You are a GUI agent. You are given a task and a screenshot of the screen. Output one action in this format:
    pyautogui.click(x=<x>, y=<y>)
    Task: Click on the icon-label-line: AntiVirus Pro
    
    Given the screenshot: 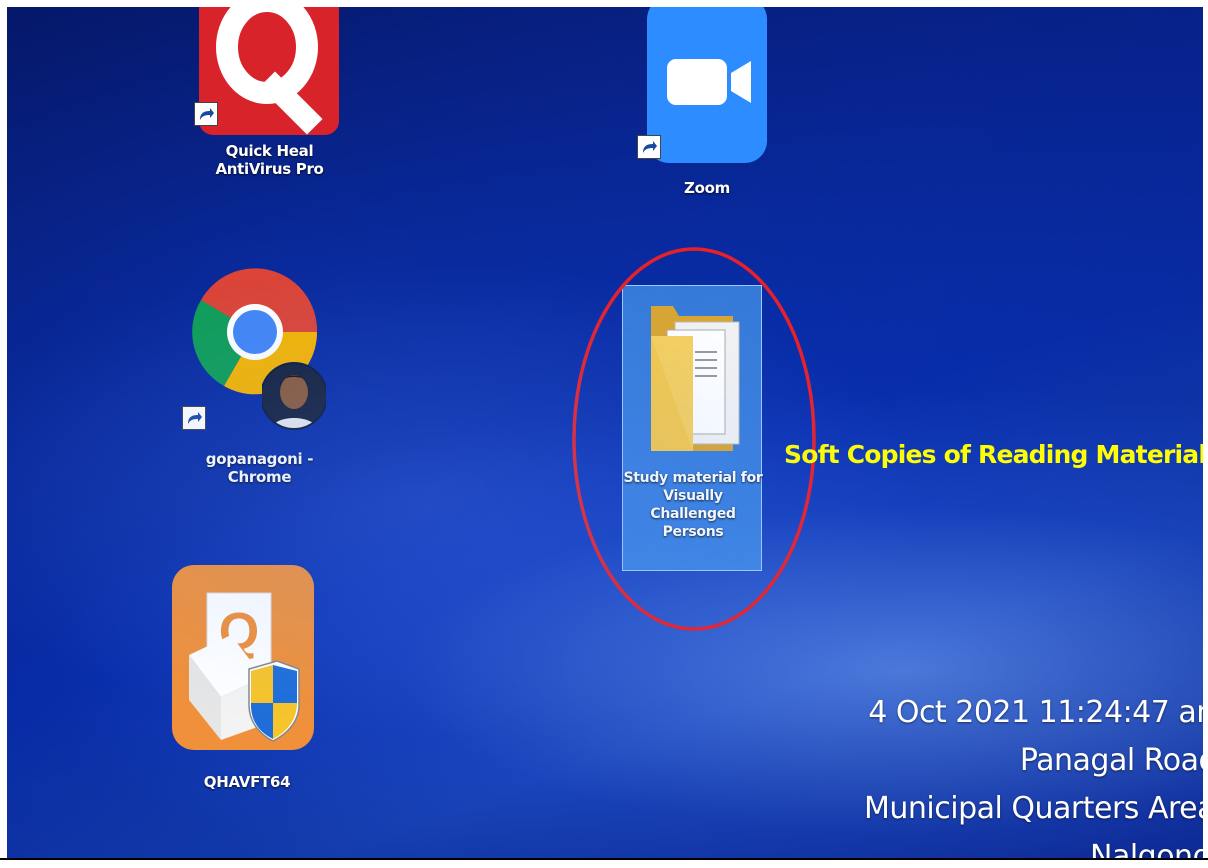 What is the action you would take?
    pyautogui.click(x=269, y=169)
    